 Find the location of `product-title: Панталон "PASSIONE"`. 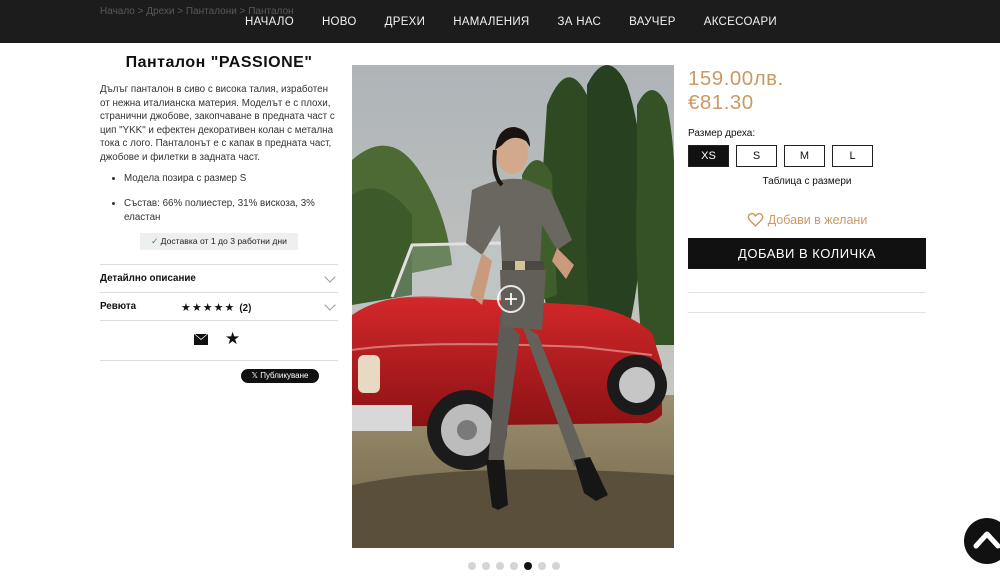

product-title: Панталон "PASSIONE" is located at coordinates (219, 62).